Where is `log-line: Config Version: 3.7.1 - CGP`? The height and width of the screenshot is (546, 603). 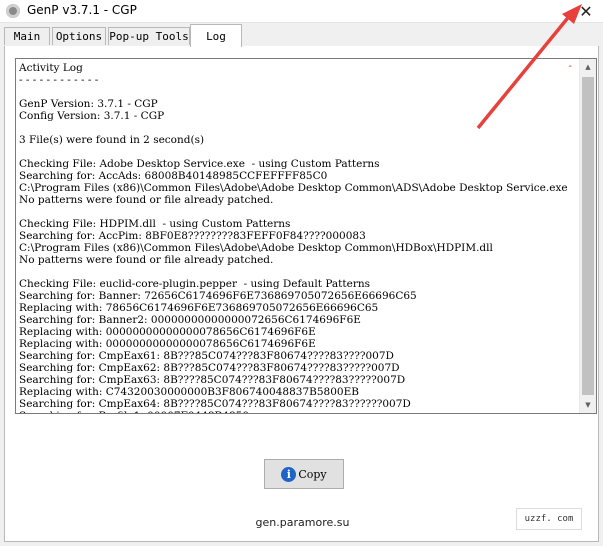 log-line: Config Version: 3.7.1 - CGP is located at coordinates (92, 116).